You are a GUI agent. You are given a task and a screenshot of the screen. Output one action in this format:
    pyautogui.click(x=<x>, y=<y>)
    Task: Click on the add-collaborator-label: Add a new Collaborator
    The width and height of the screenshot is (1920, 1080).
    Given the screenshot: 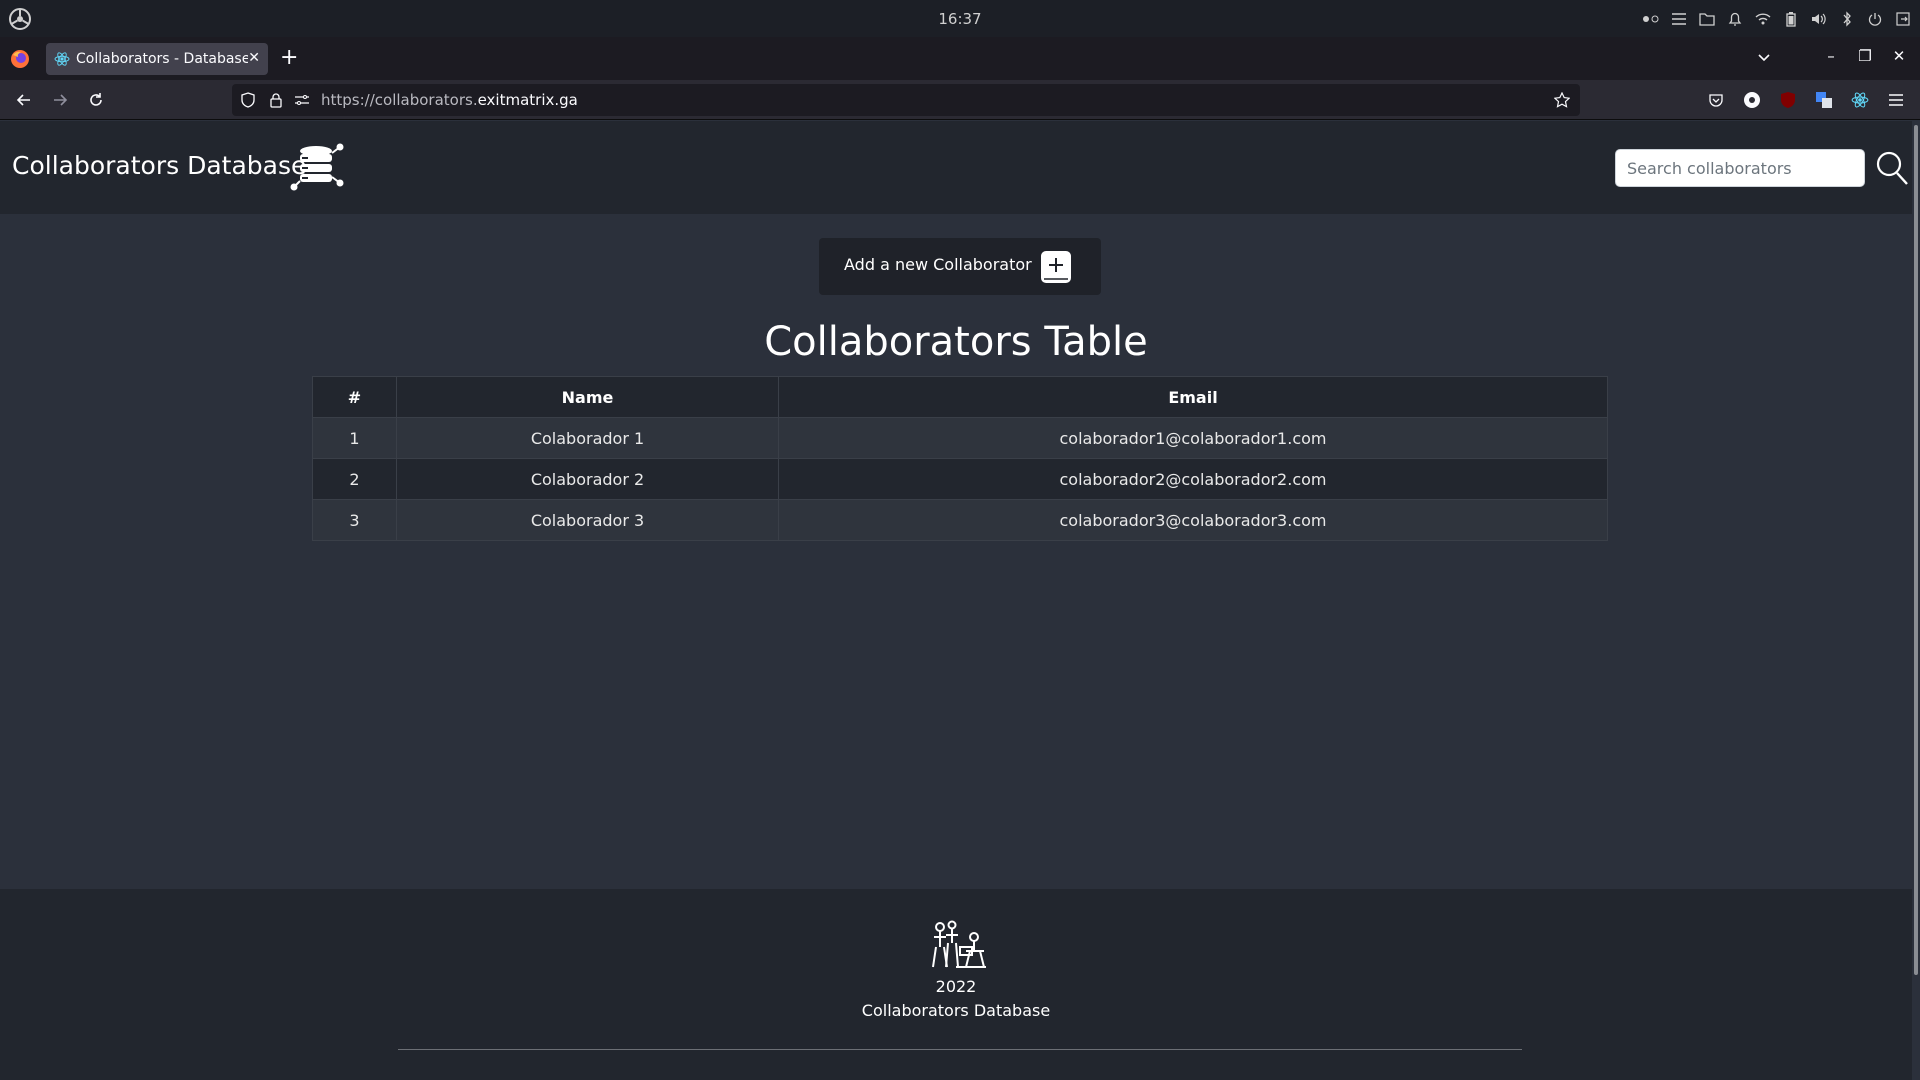 What is the action you would take?
    pyautogui.click(x=938, y=264)
    